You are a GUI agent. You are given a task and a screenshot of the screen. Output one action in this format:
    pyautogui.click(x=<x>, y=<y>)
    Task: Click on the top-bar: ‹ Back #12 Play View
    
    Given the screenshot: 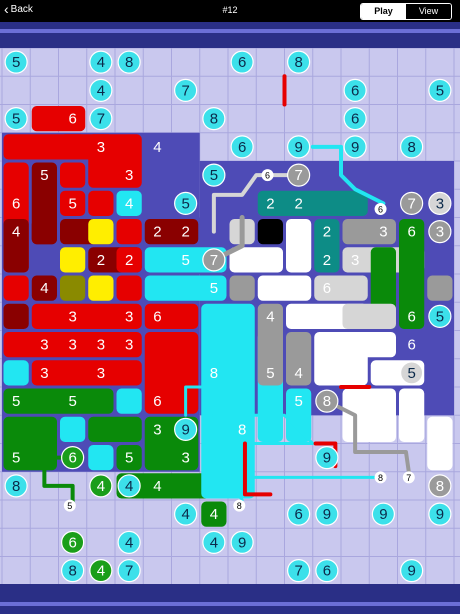 What is the action you would take?
    pyautogui.click(x=230, y=11)
    